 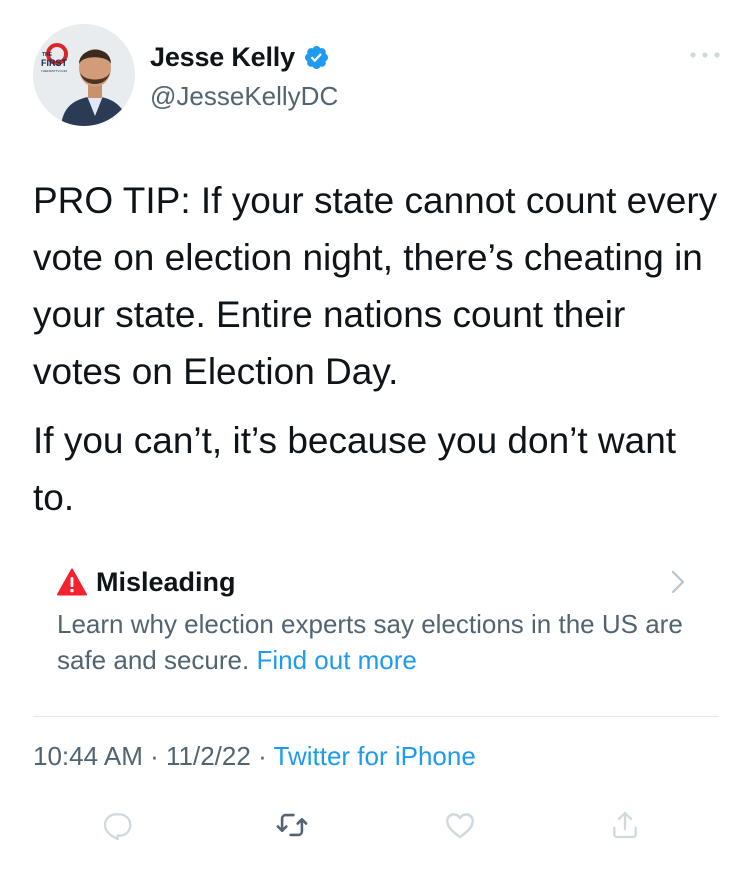 I want to click on retweet-icon, so click(x=292, y=827).